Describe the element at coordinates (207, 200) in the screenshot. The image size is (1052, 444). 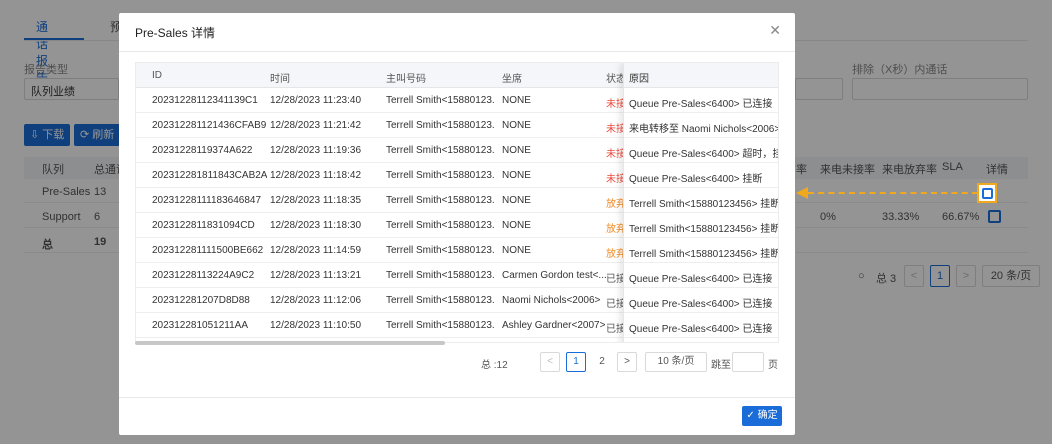
I see `cell-id: 20231228111183646847` at that location.